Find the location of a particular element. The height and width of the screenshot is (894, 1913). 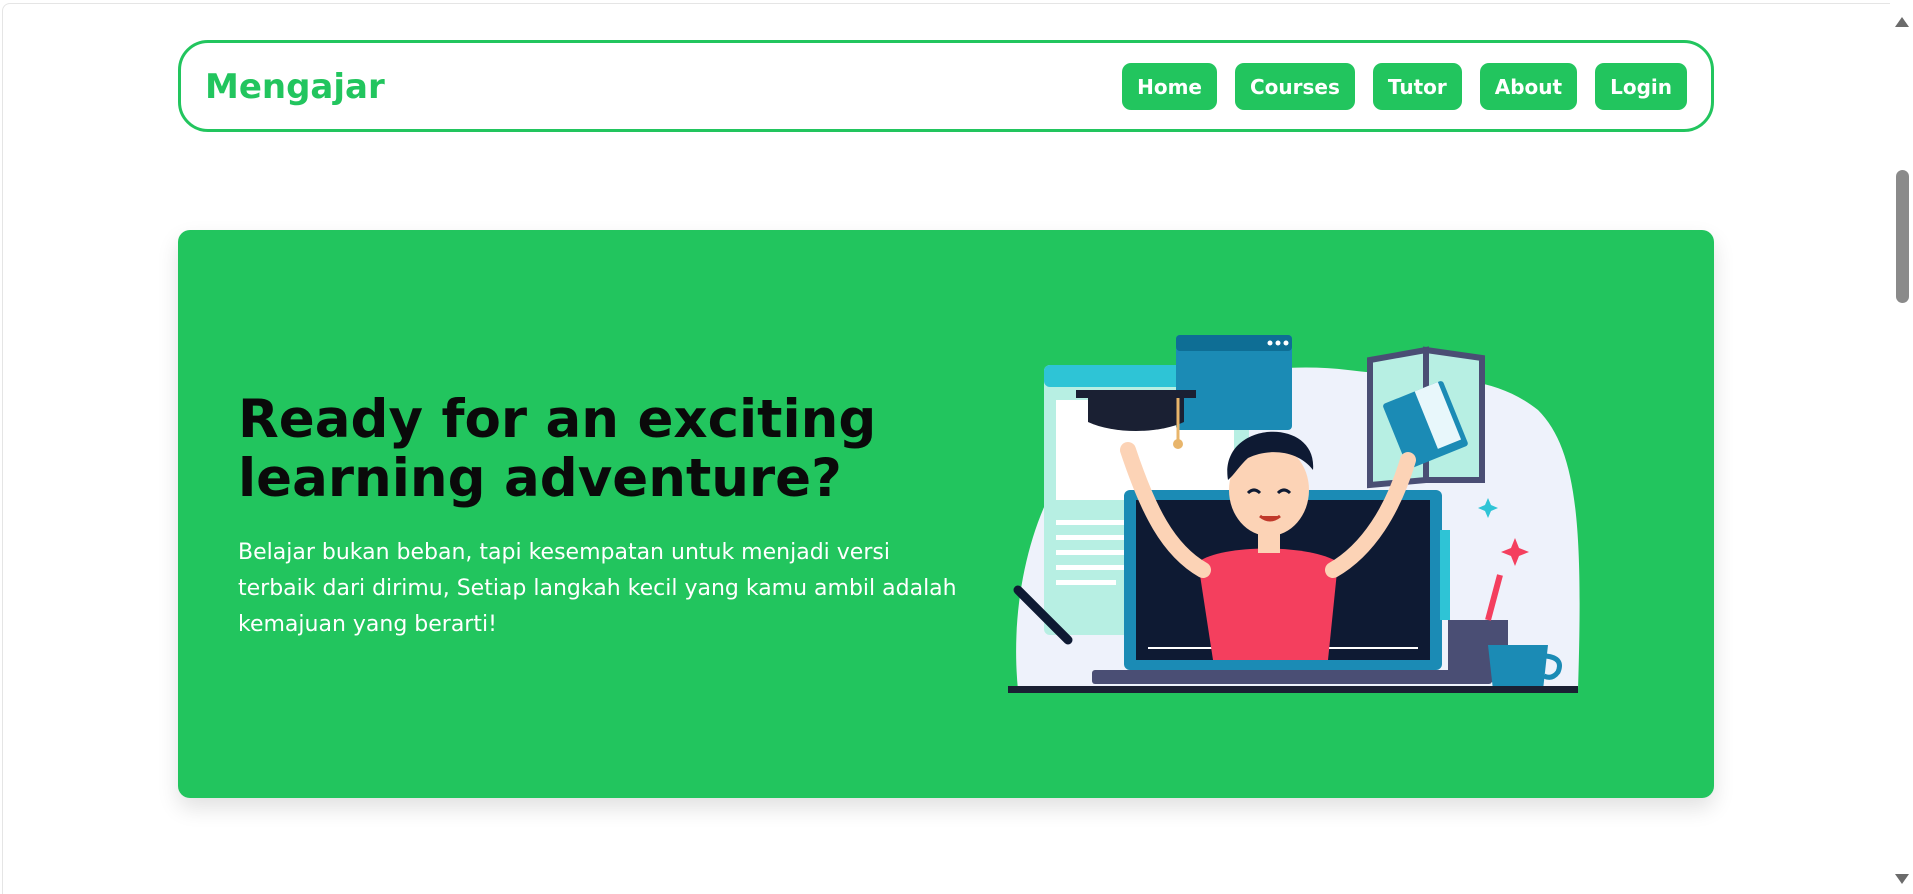

nav-login-button: Login is located at coordinates (1641, 86).